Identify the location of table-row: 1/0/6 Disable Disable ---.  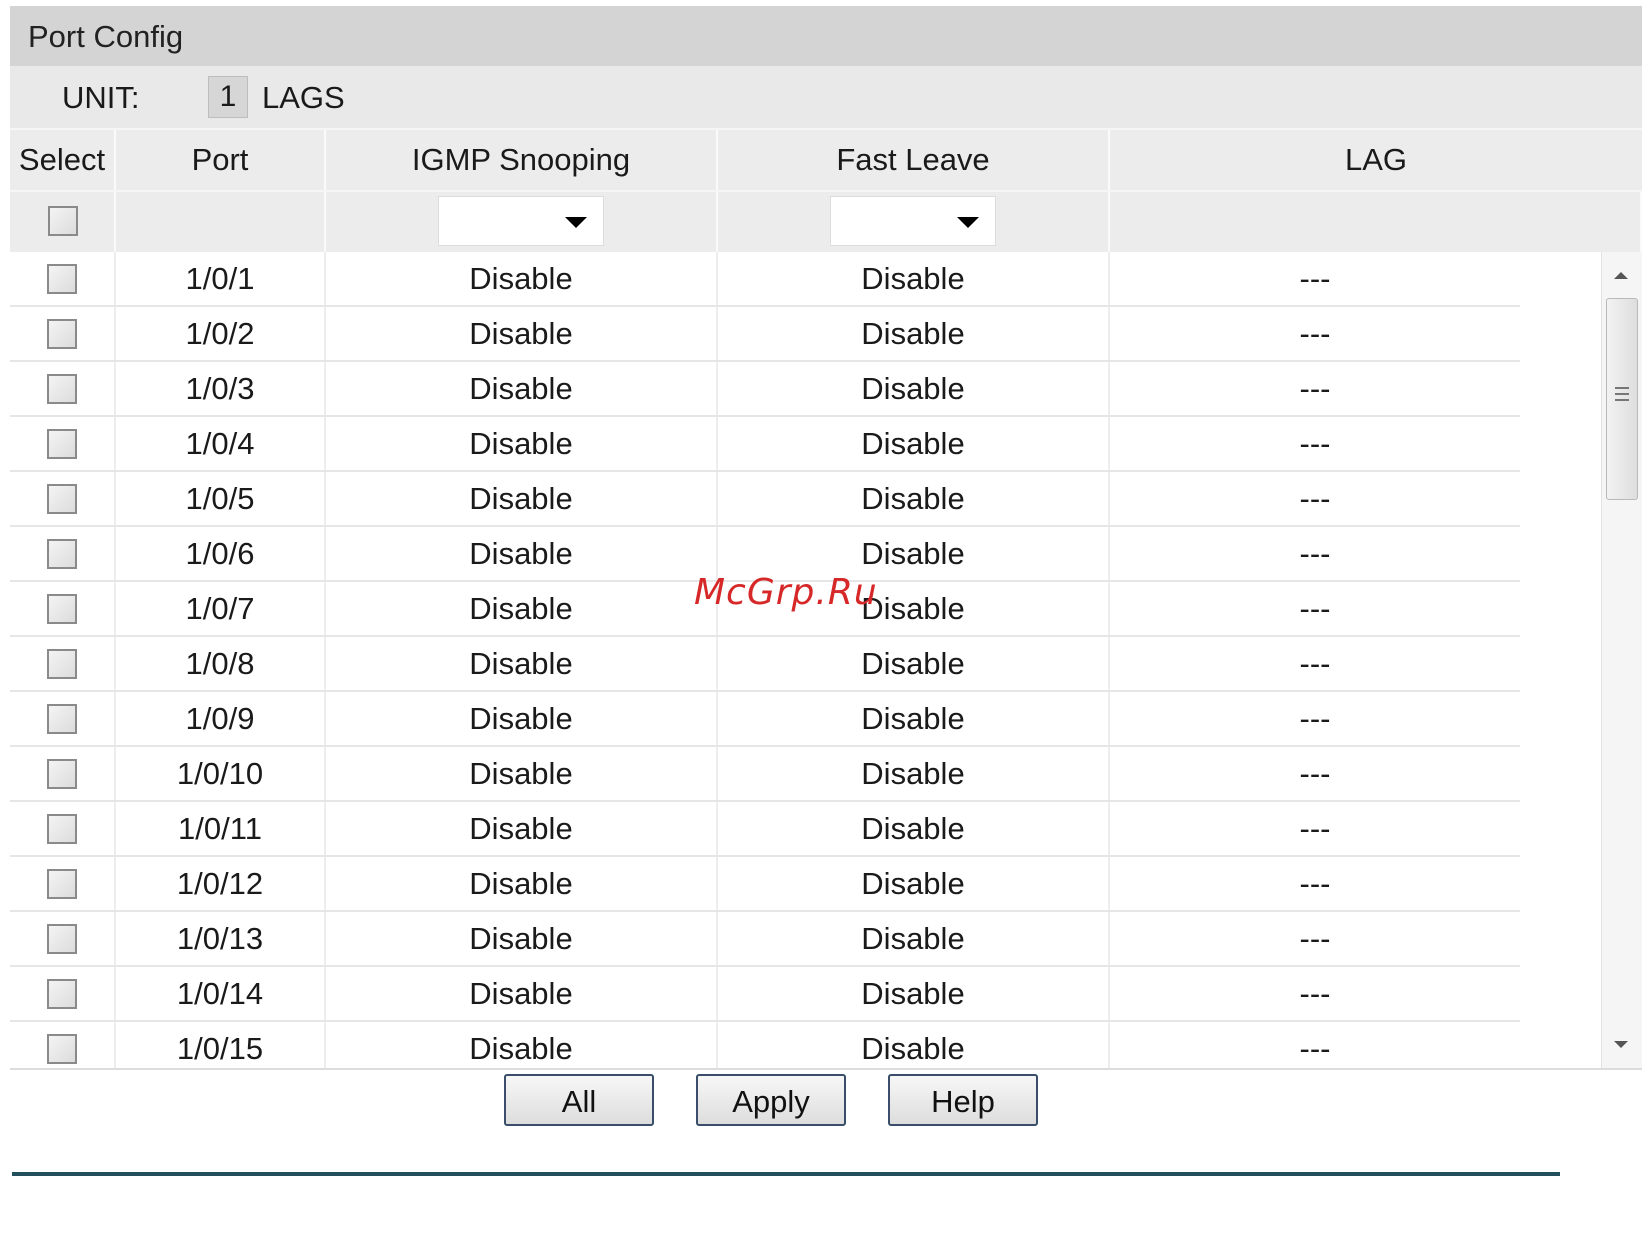
(765, 554).